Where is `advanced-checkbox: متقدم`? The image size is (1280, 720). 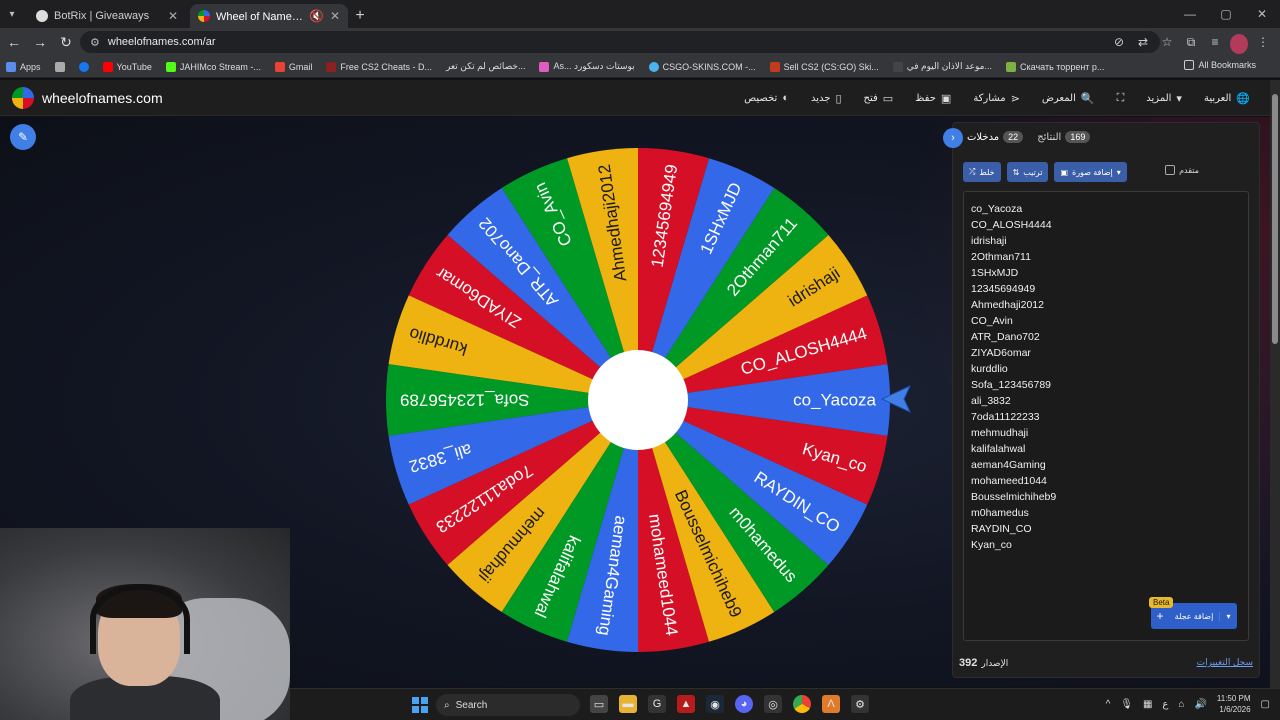
advanced-checkbox: متقدم is located at coordinates (1182, 170).